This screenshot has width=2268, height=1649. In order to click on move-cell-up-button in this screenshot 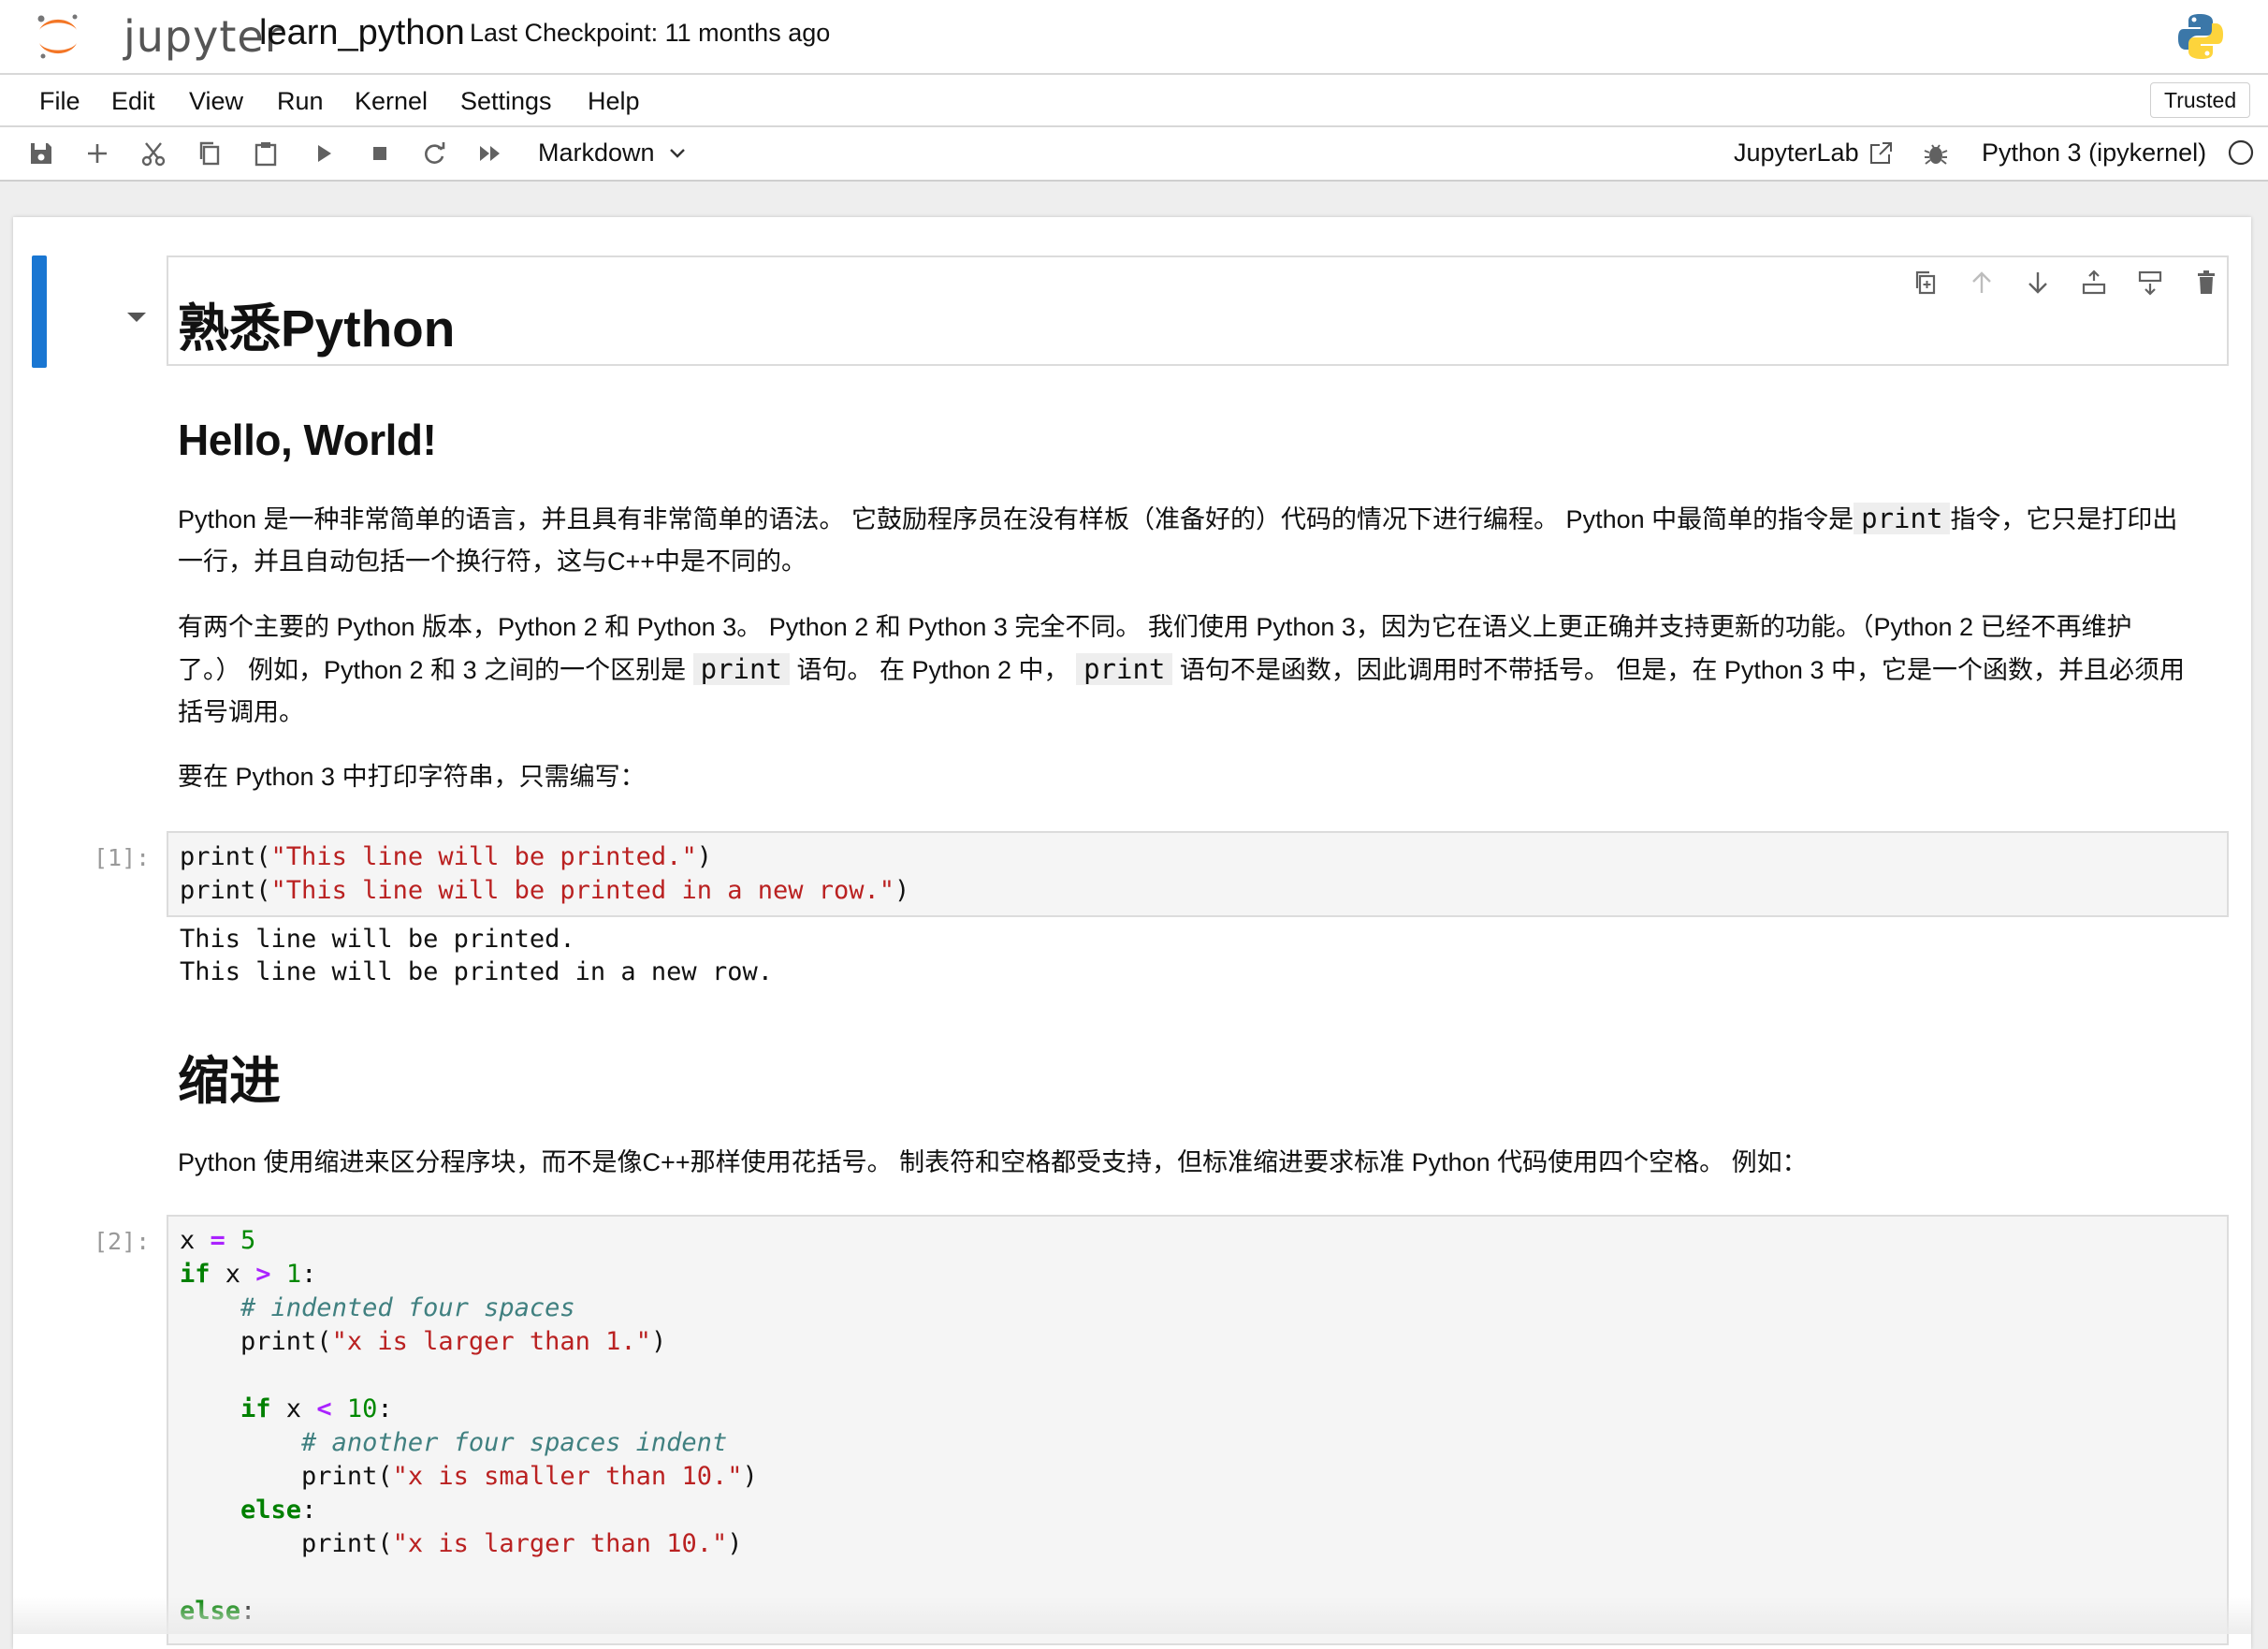, I will do `click(1982, 283)`.